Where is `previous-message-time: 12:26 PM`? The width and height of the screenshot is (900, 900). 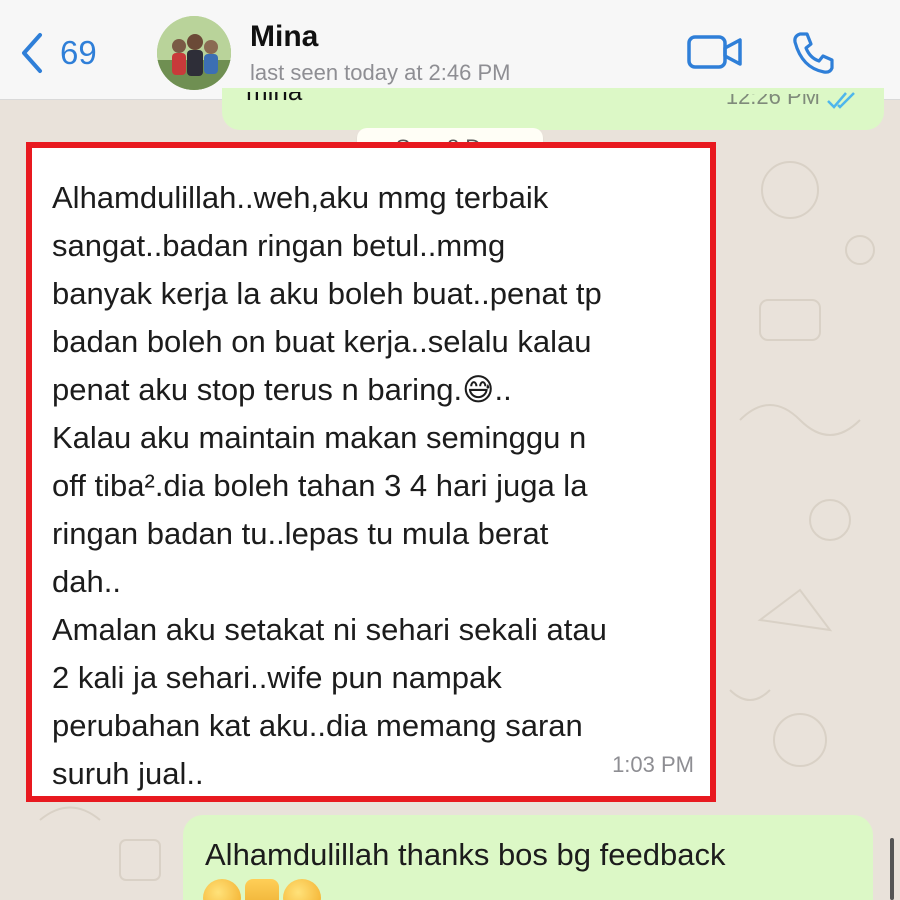
previous-message-time: 12:26 PM is located at coordinates (772, 96).